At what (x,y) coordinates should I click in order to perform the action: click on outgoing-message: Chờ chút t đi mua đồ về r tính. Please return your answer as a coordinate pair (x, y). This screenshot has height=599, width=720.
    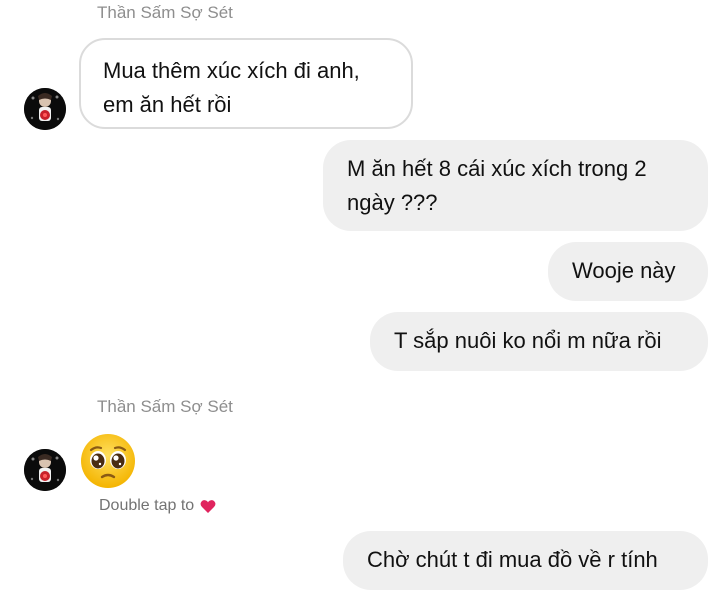
    Looking at the image, I should click on (525, 560).